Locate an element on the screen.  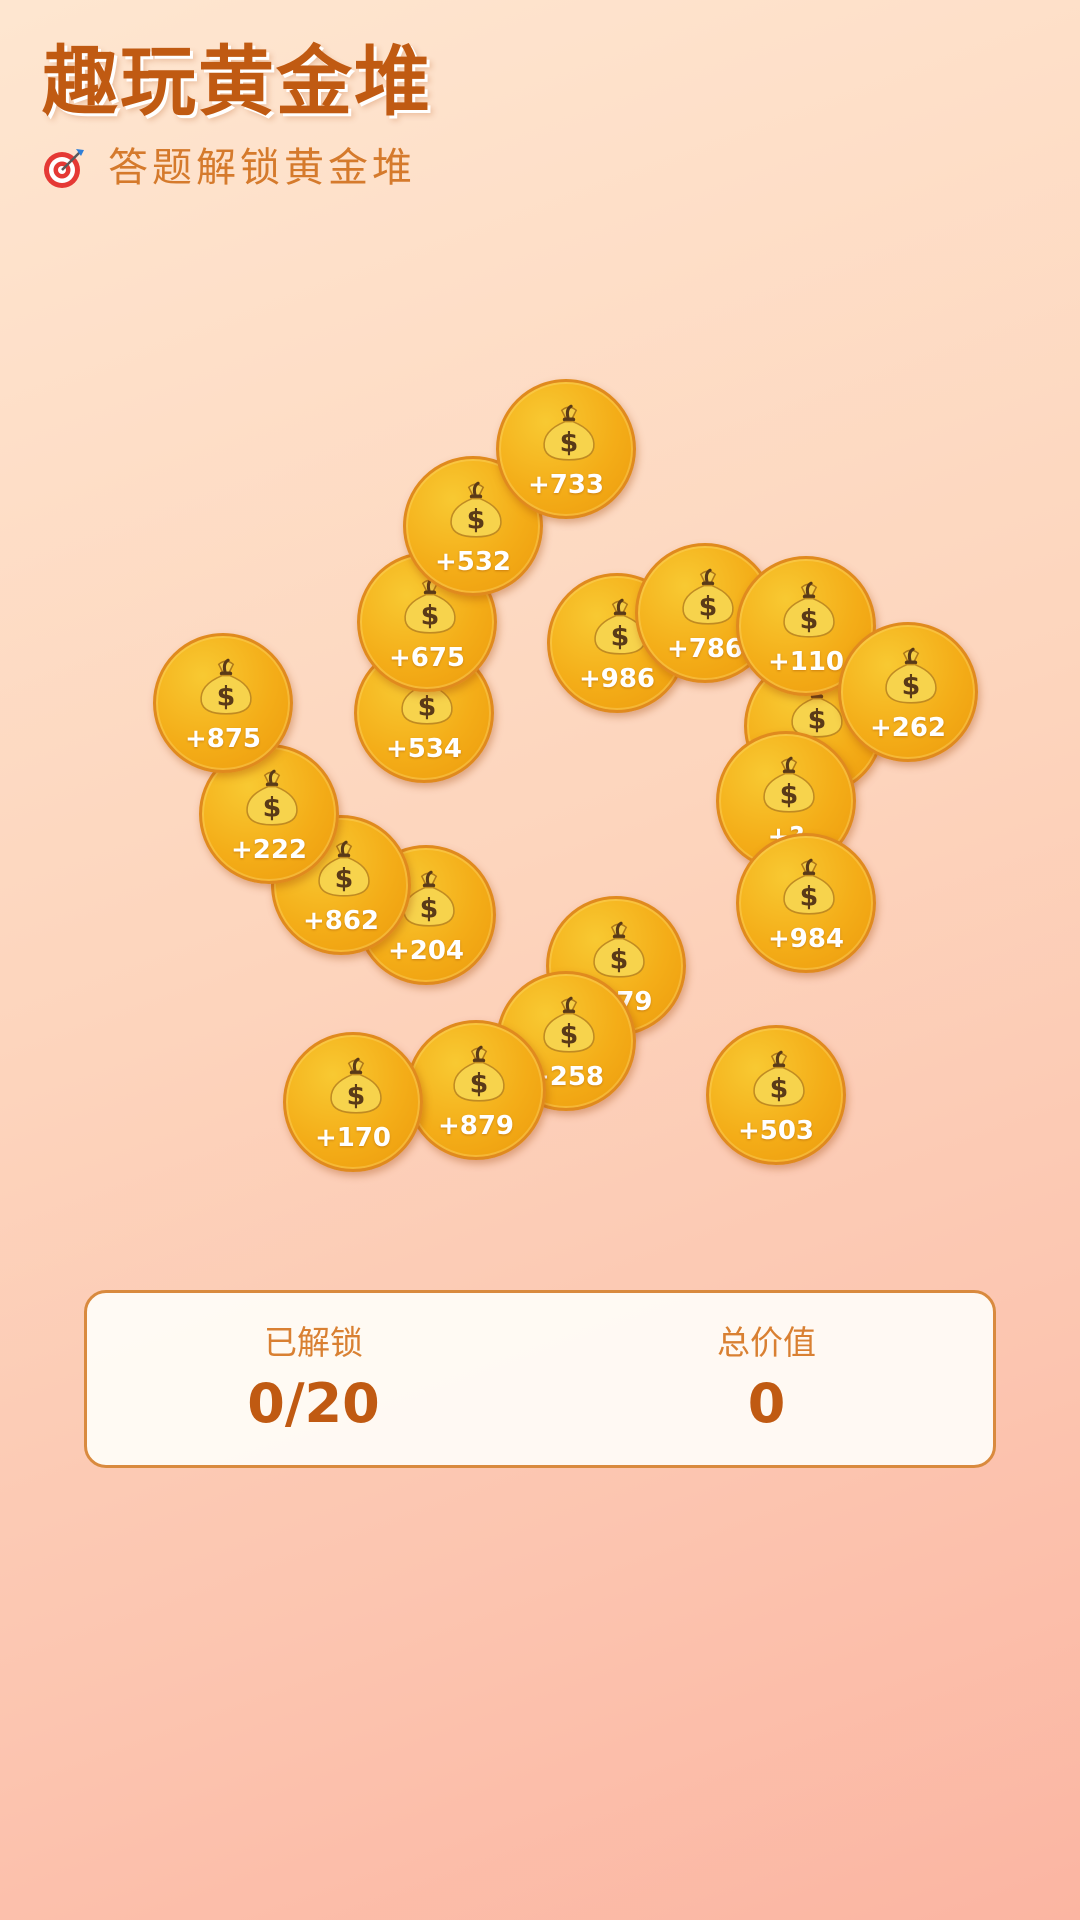
gold-coin: $ +733 is located at coordinates (566, 449).